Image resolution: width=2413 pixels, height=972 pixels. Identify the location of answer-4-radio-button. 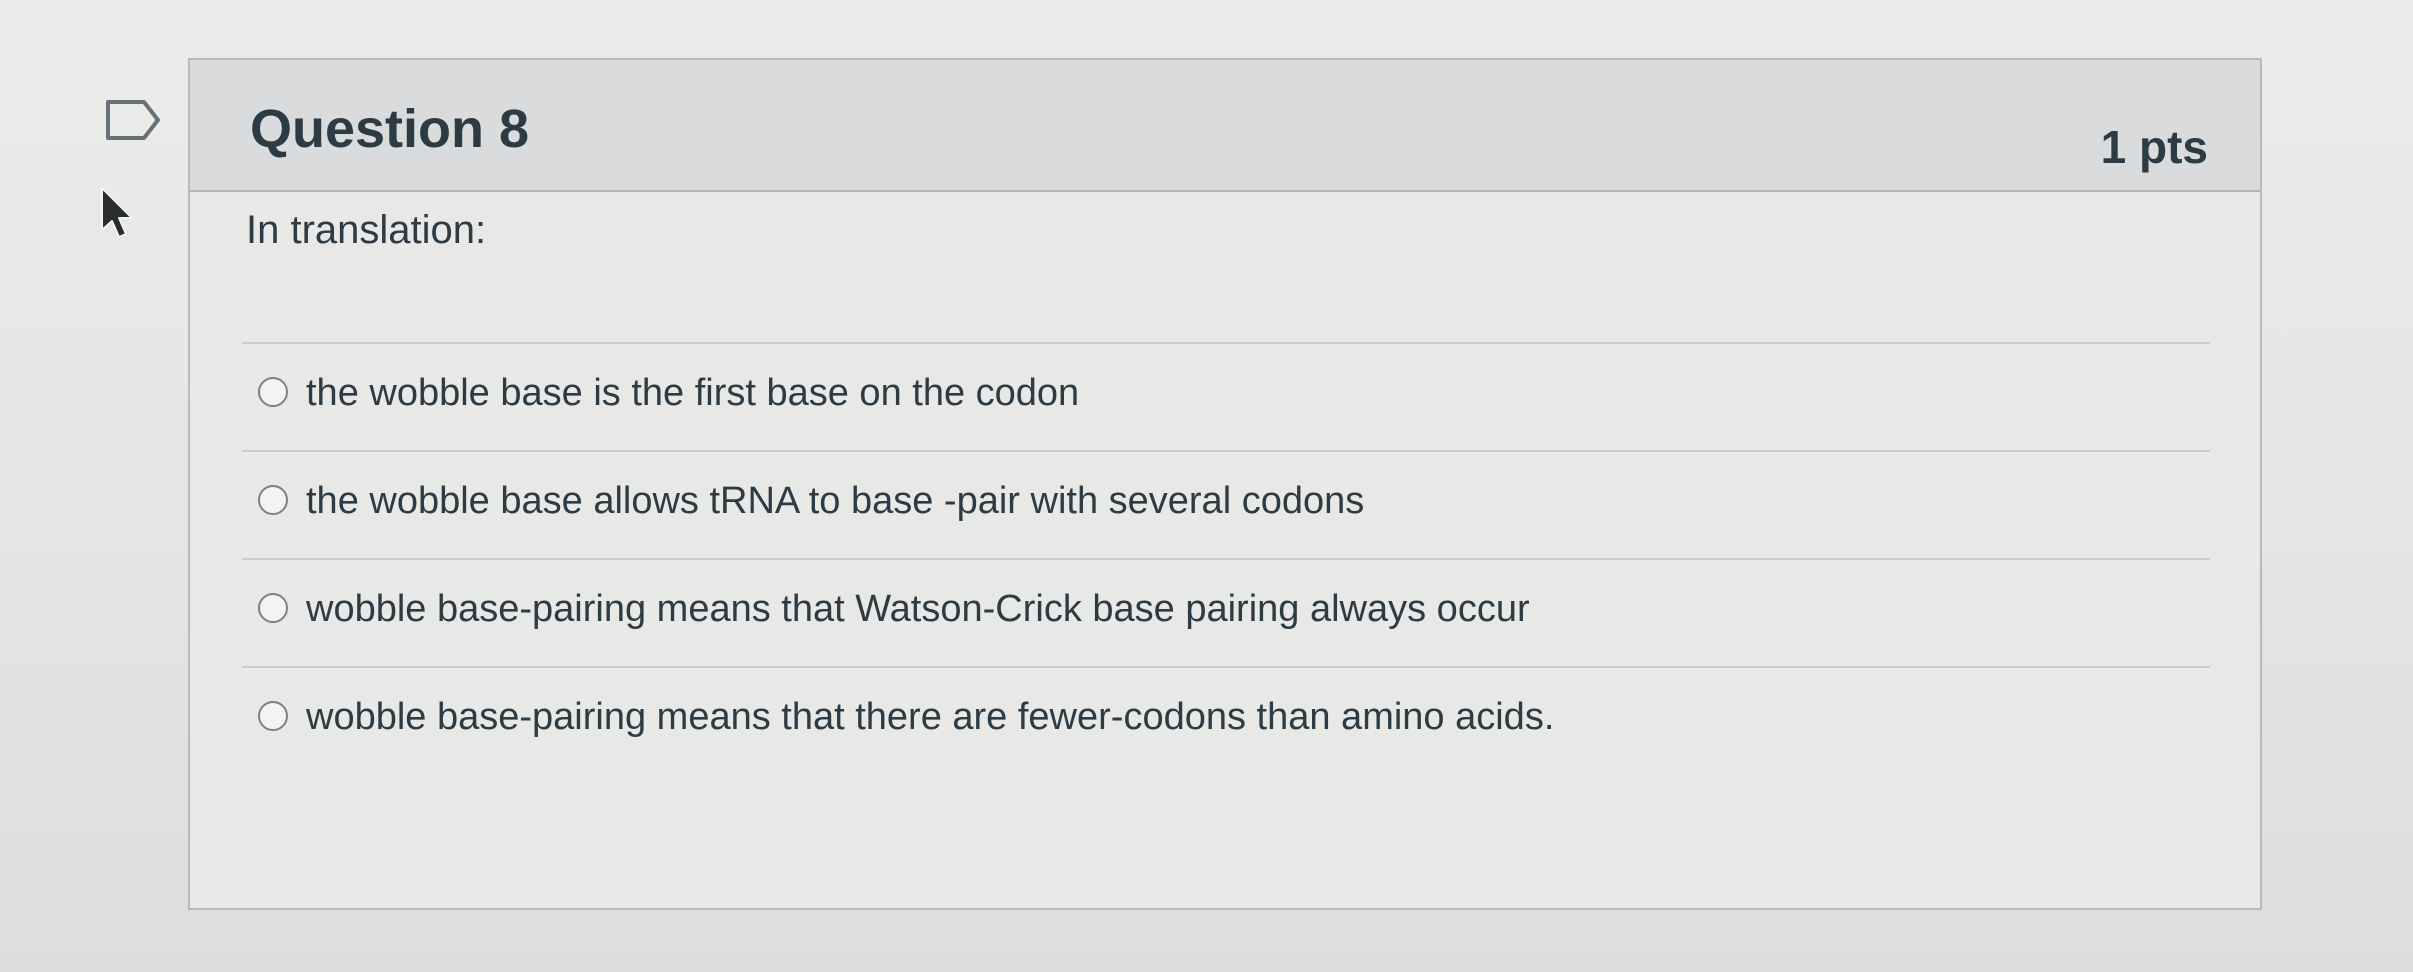
(273, 716).